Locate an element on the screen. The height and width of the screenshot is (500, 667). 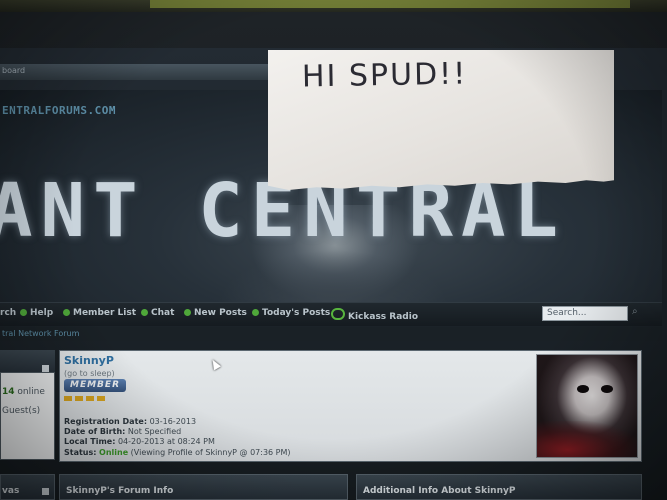
nav-item-todays-posts: Today's Posts is located at coordinates (291, 313).